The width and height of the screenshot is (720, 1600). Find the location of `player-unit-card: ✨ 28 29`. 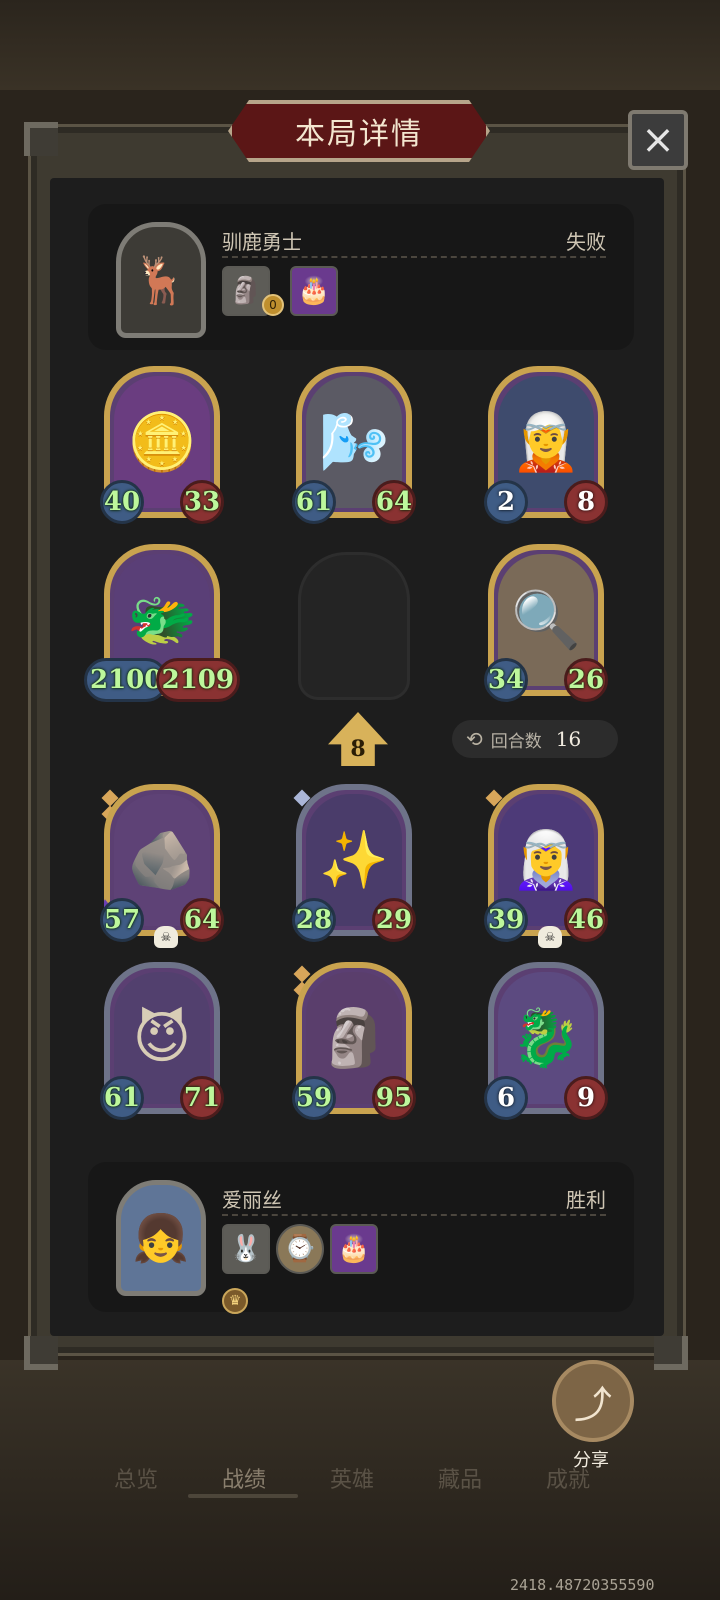

player-unit-card: ✨ 28 29 is located at coordinates (354, 863).